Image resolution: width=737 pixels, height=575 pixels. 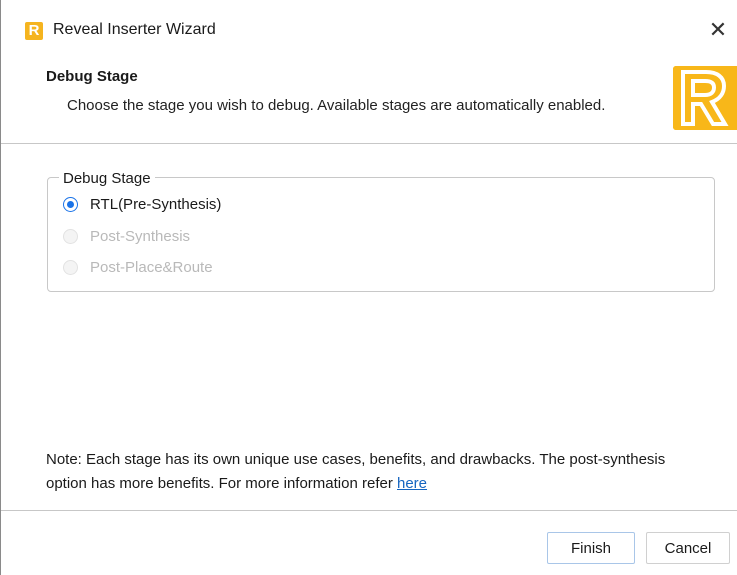 What do you see at coordinates (688, 548) in the screenshot?
I see `cancel-button: Cancel` at bounding box center [688, 548].